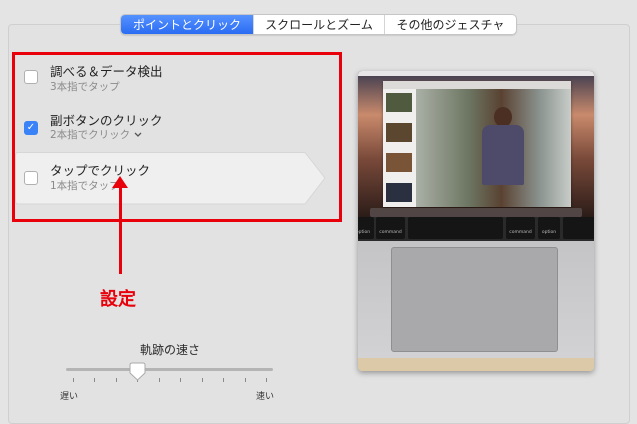 Image resolution: width=637 pixels, height=424 pixels. Describe the element at coordinates (476, 212) in the screenshot. I see `dock` at that location.